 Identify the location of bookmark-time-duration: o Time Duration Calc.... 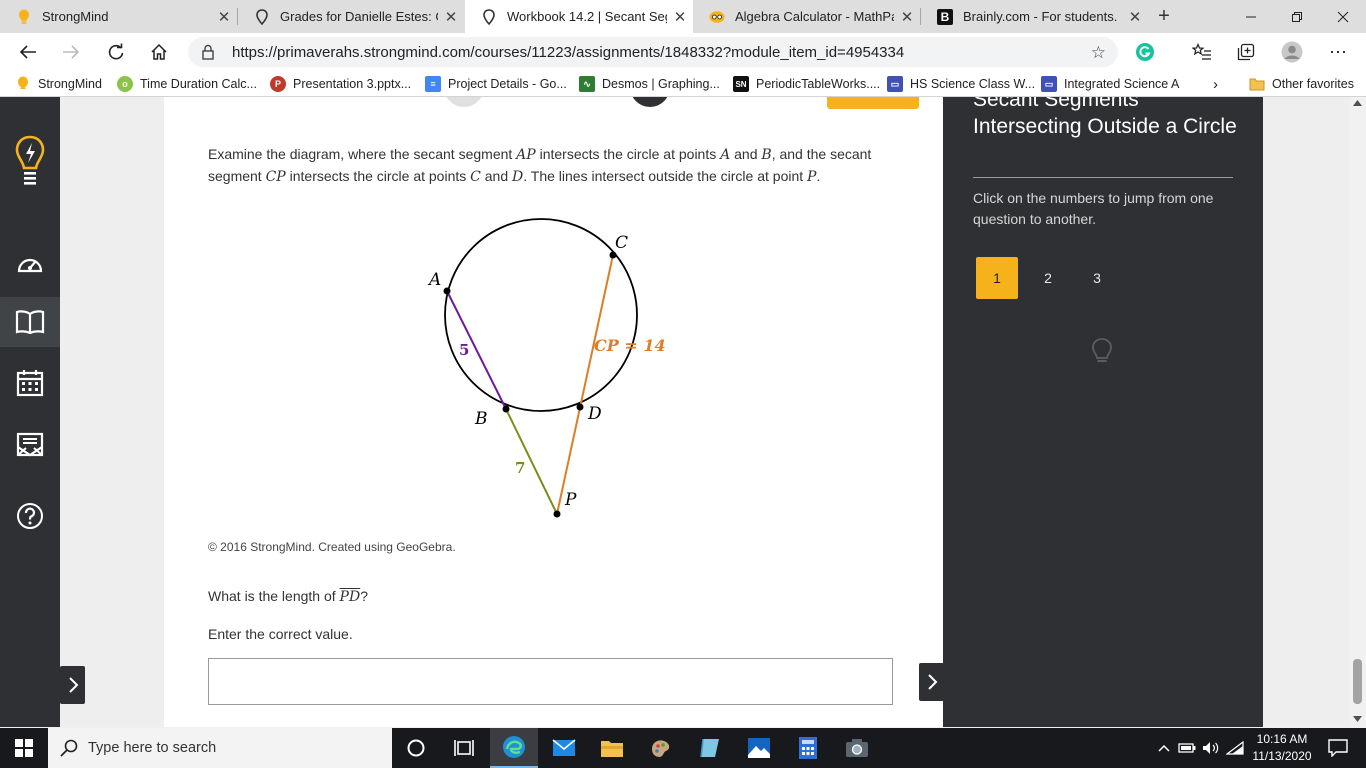
(187, 84).